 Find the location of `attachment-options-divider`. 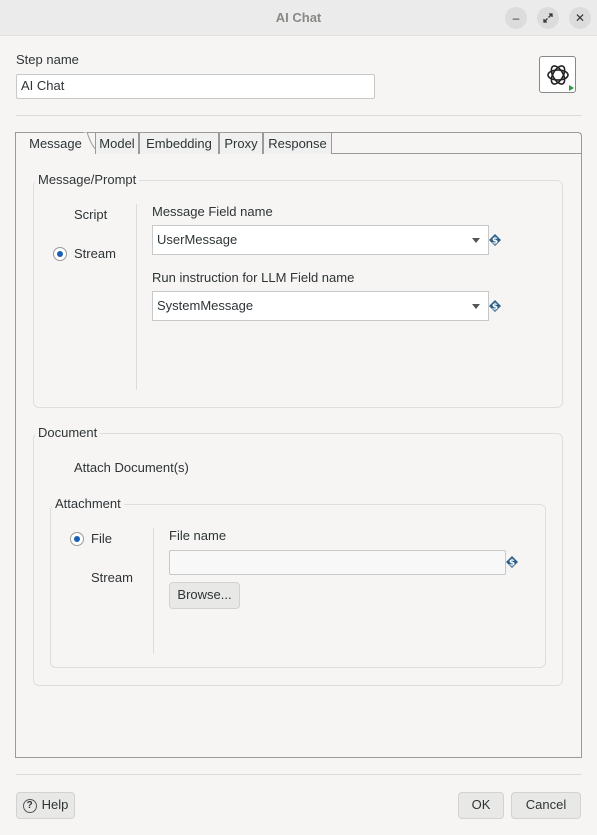

attachment-options-divider is located at coordinates (153, 591).